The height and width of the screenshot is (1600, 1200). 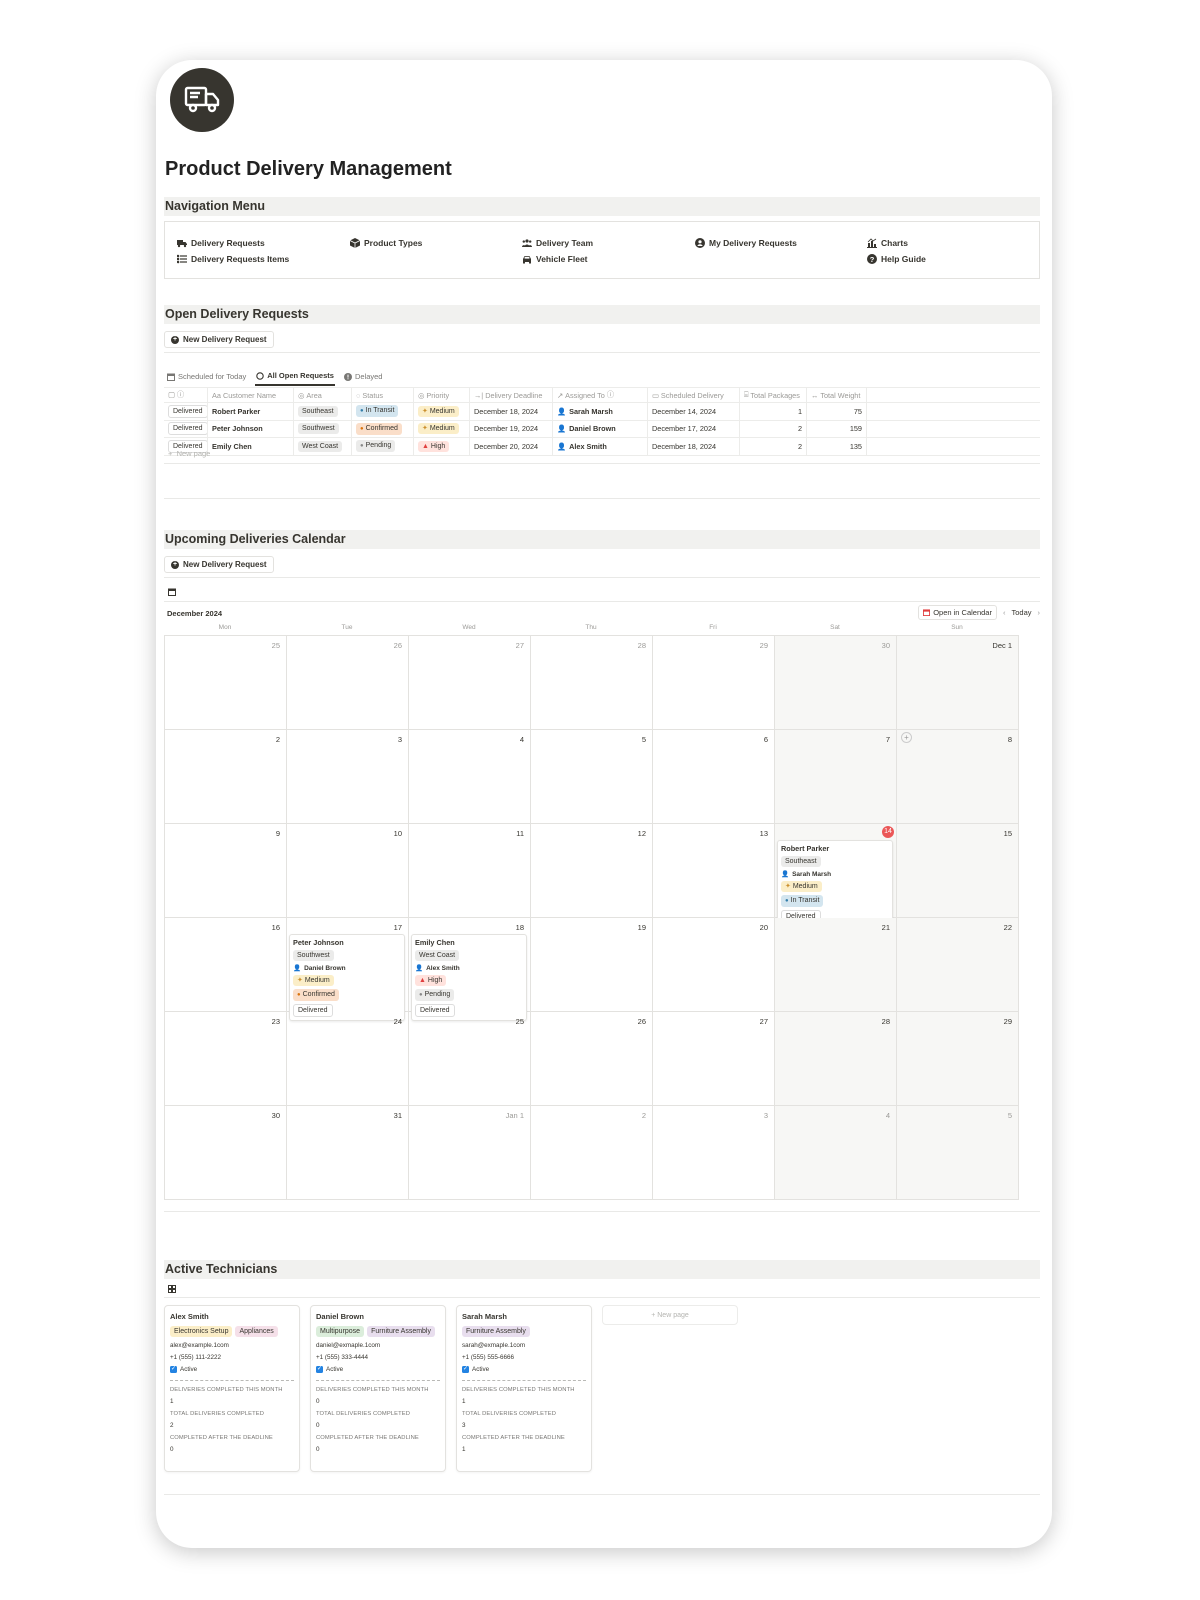 I want to click on calendar-day: 12, so click(x=592, y=871).